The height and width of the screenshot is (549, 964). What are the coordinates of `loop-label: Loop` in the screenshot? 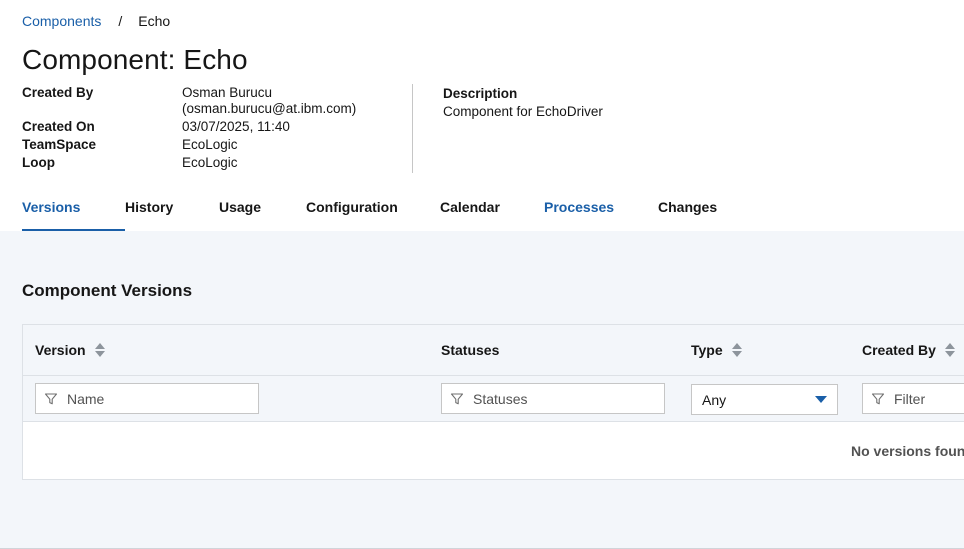 It's located at (38, 162).